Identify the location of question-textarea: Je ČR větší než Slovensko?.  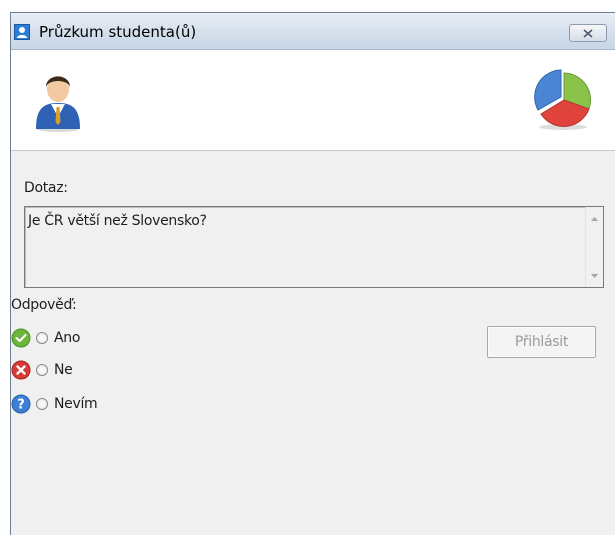
(314, 247).